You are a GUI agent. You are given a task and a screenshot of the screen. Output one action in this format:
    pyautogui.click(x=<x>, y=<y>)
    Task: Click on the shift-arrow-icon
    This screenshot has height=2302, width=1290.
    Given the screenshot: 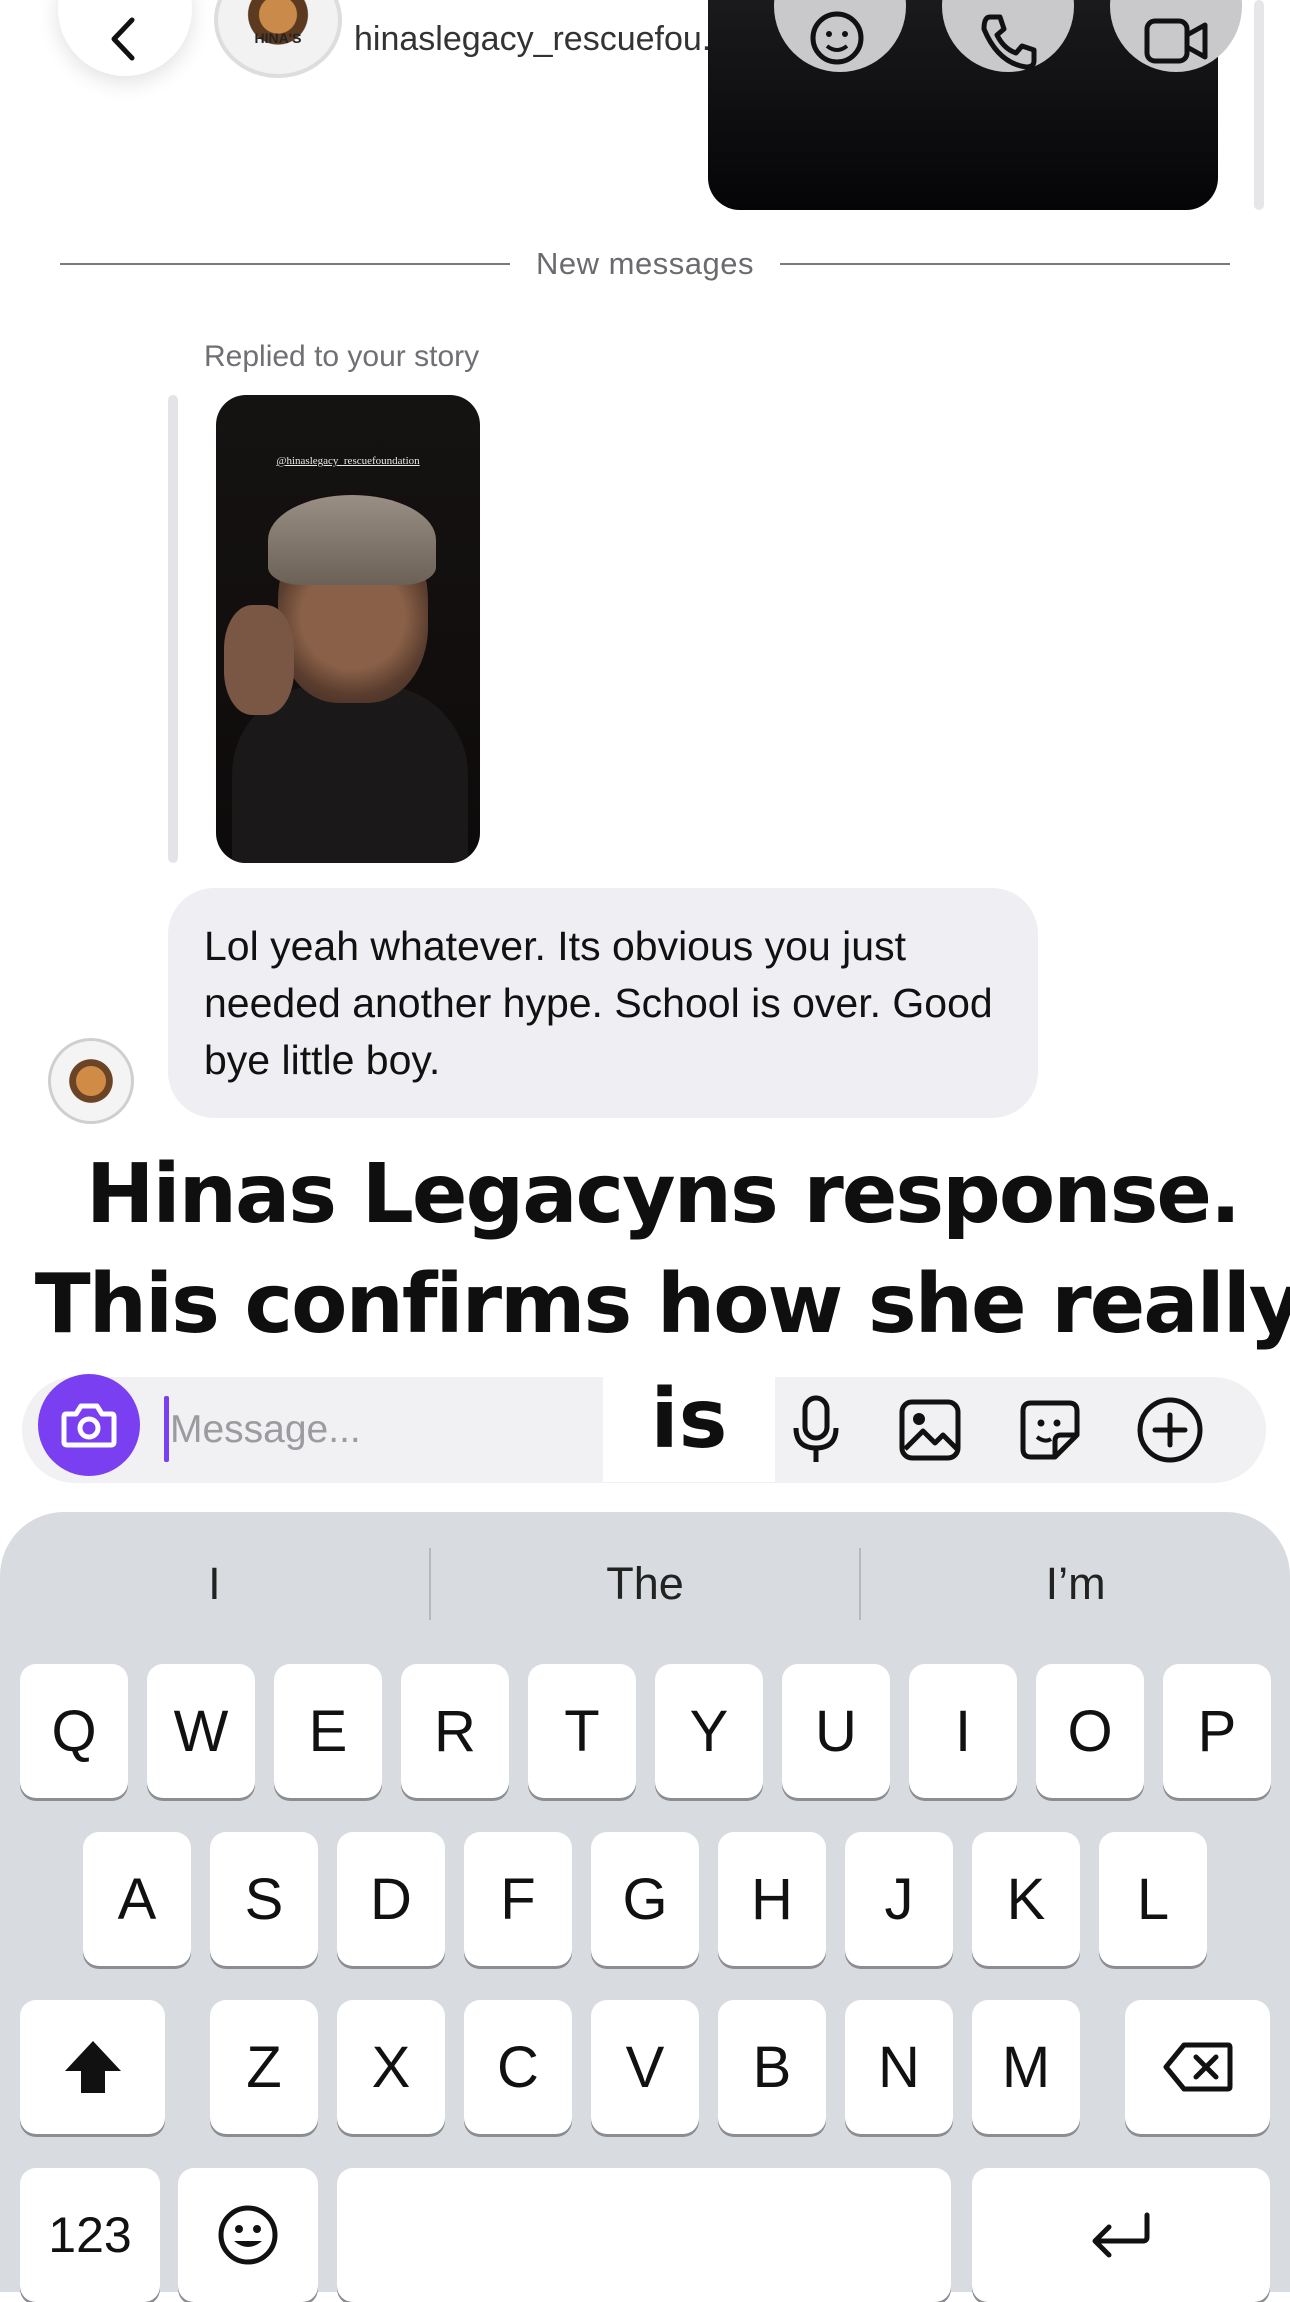 What is the action you would take?
    pyautogui.click(x=92, y=2067)
    